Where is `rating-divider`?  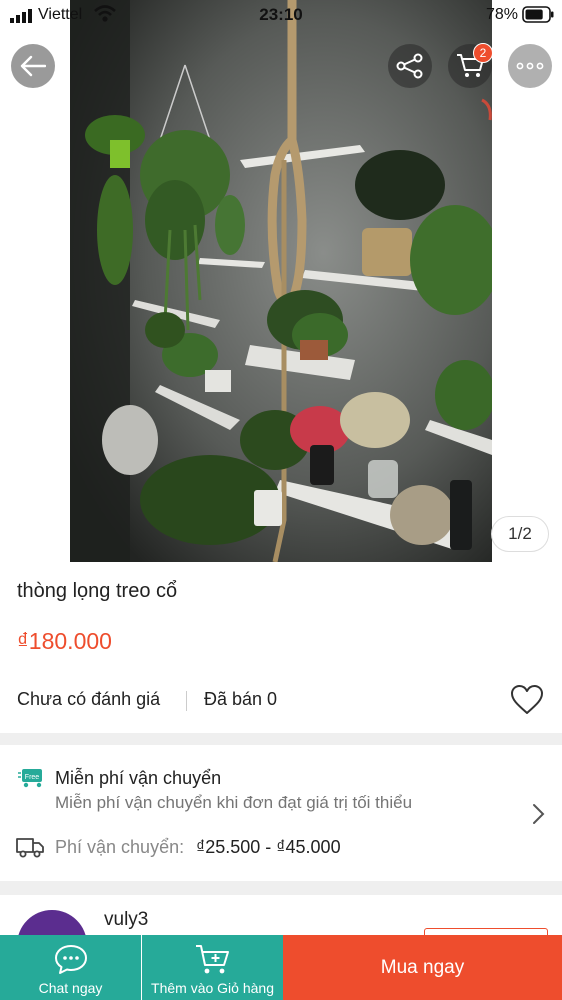 rating-divider is located at coordinates (186, 701).